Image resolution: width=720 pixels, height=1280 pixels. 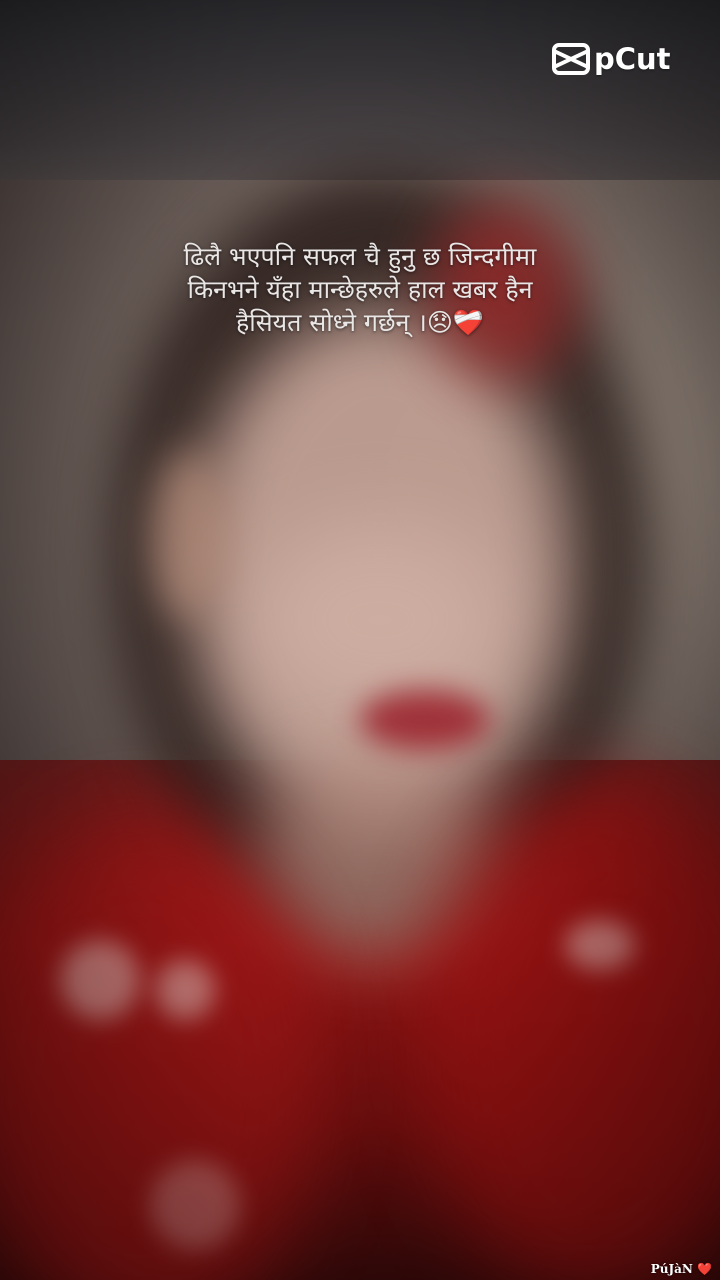 I want to click on watermark-signature: PúJàN ❤️, so click(x=681, y=1269).